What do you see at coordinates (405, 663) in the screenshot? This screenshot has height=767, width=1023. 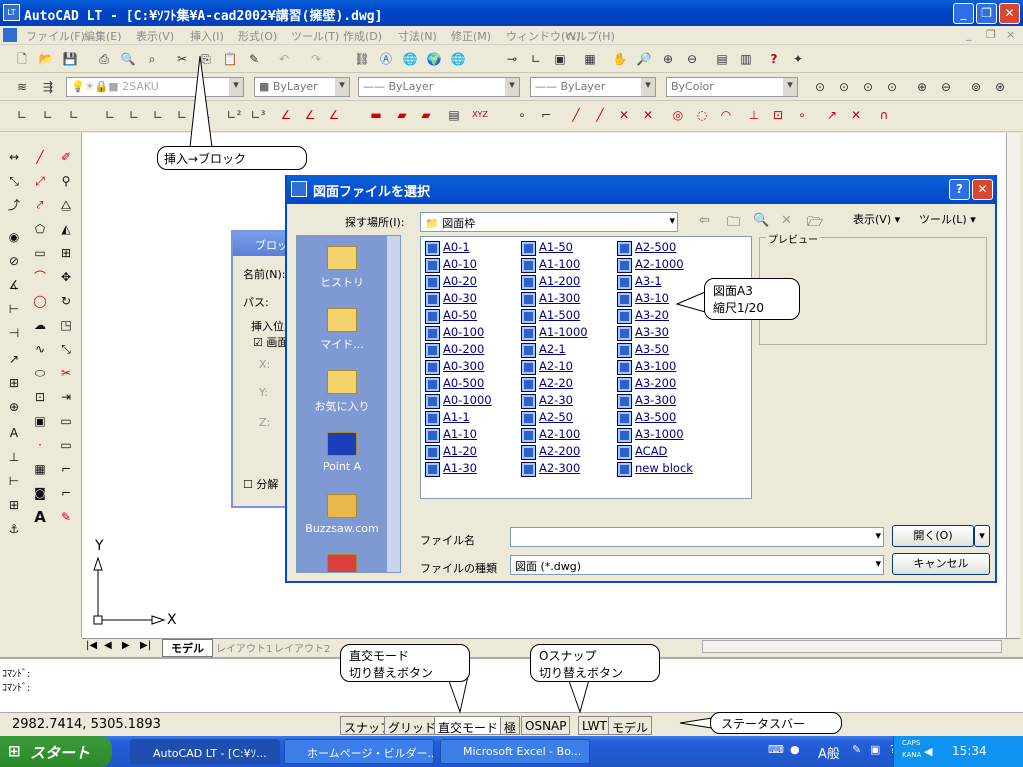 I see `callout-ortho: 直交モード 切り替えボタン` at bounding box center [405, 663].